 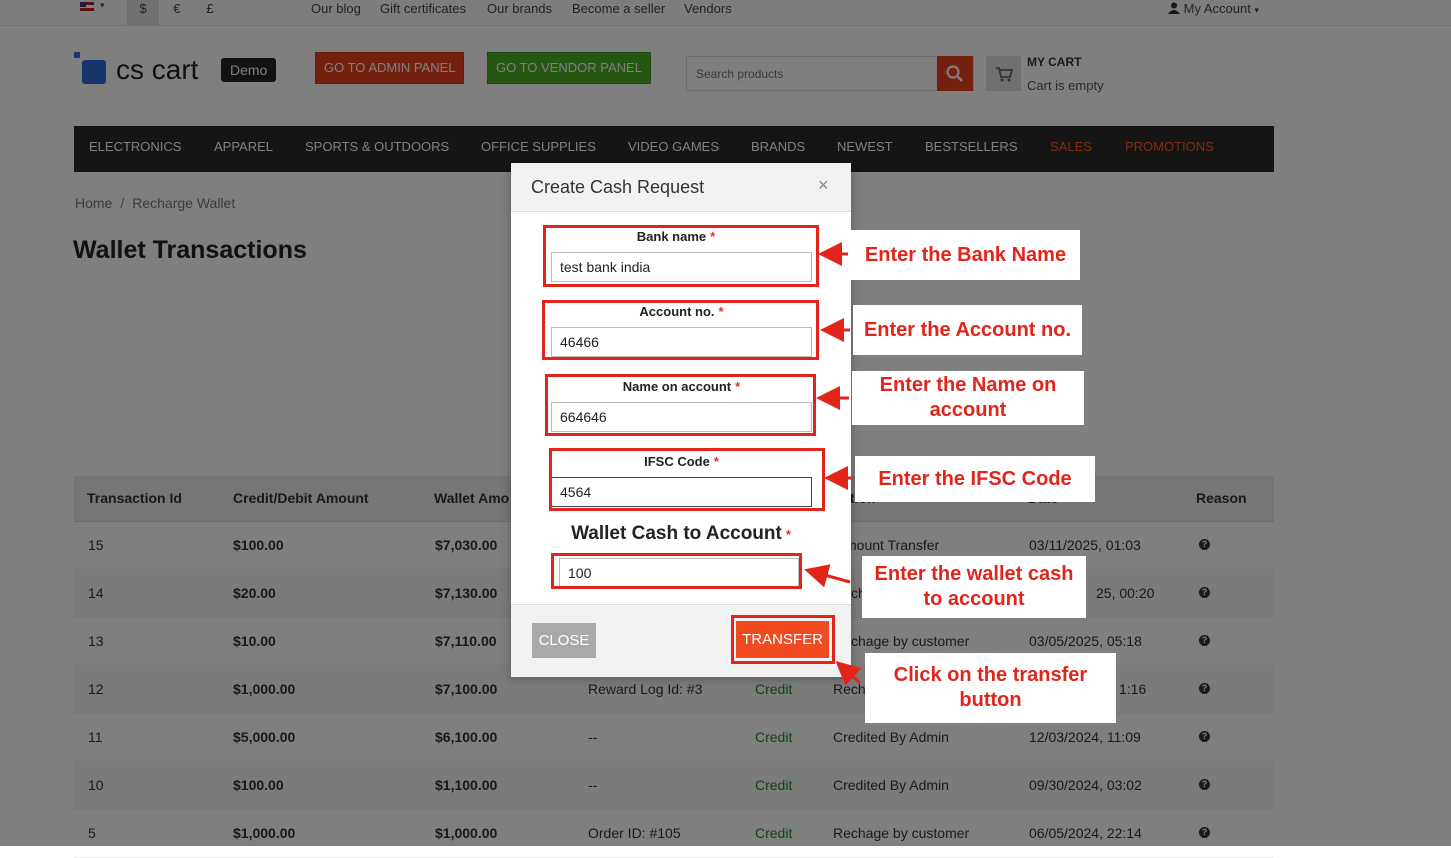 I want to click on dialog-header: Create Cash Request ×, so click(x=681, y=187).